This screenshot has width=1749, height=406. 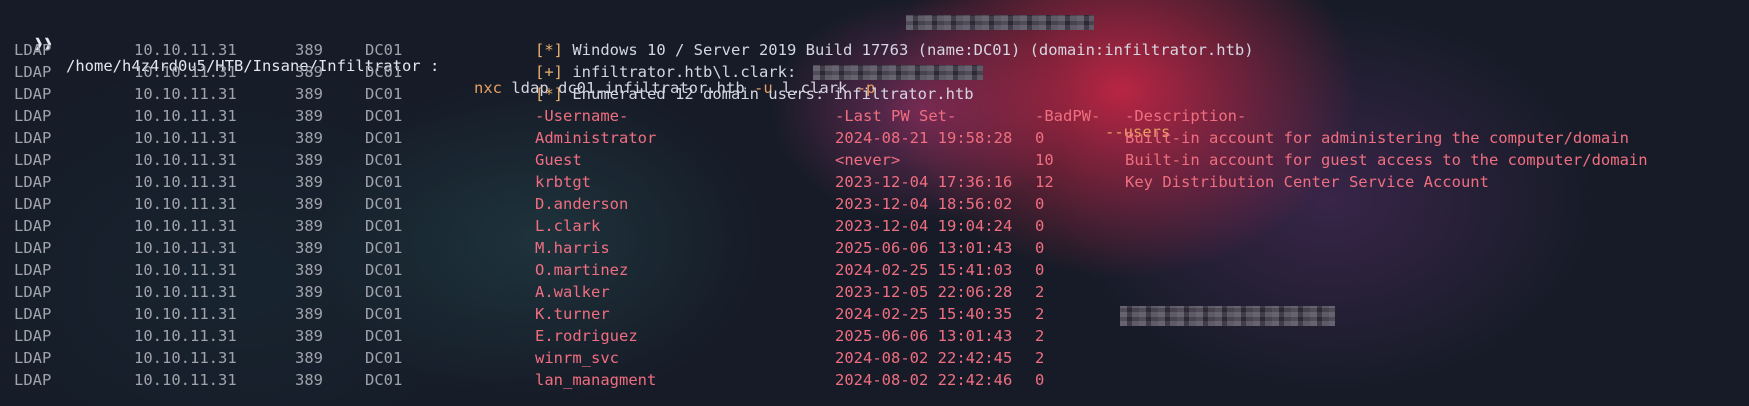 What do you see at coordinates (572, 292) in the screenshot?
I see `username-cell: A.walker` at bounding box center [572, 292].